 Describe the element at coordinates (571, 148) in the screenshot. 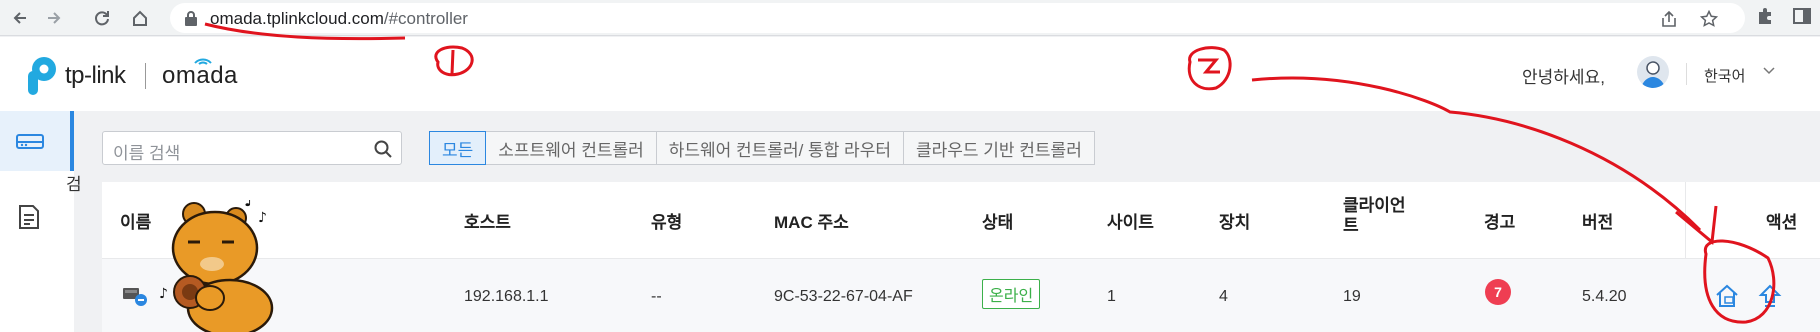

I see `filter-software: 소프트웨어 컨트롤러` at that location.